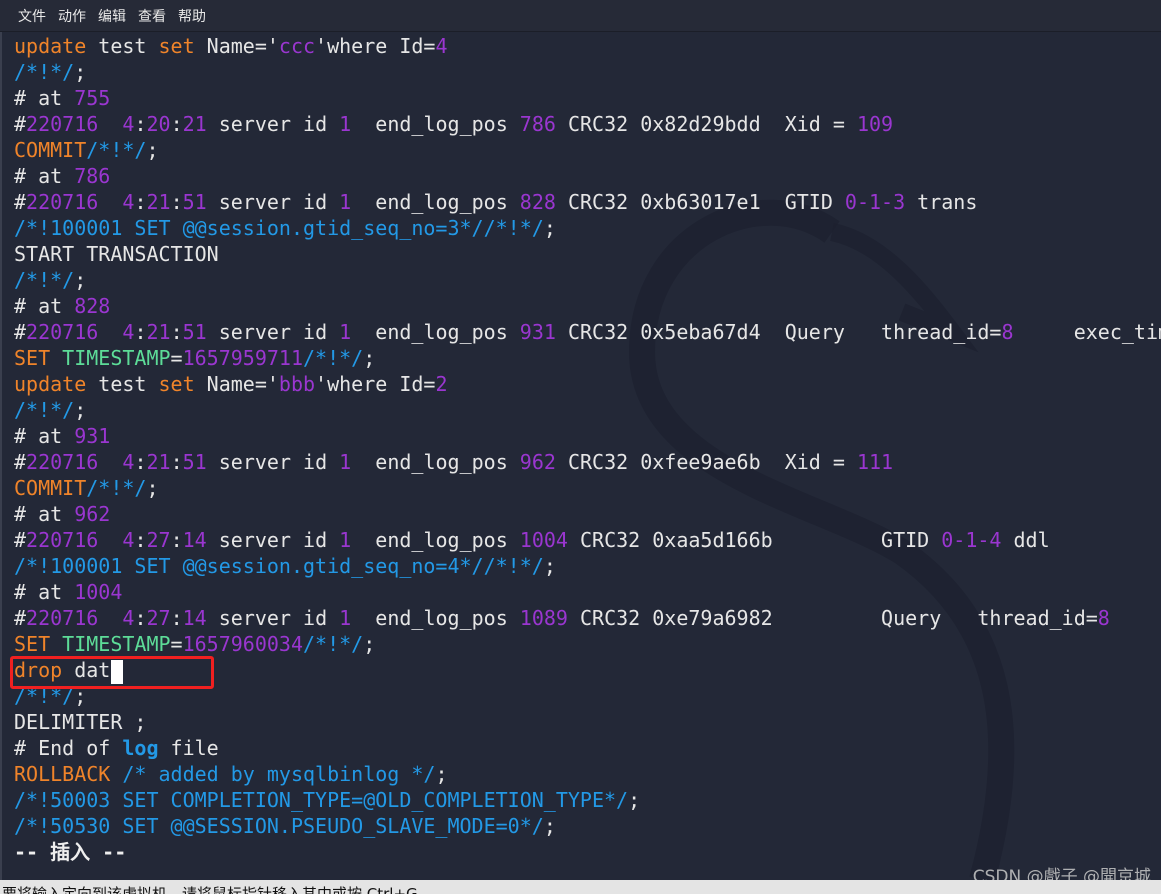 The image size is (1161, 894). What do you see at coordinates (38, 358) in the screenshot?
I see `terminal-token: SET` at bounding box center [38, 358].